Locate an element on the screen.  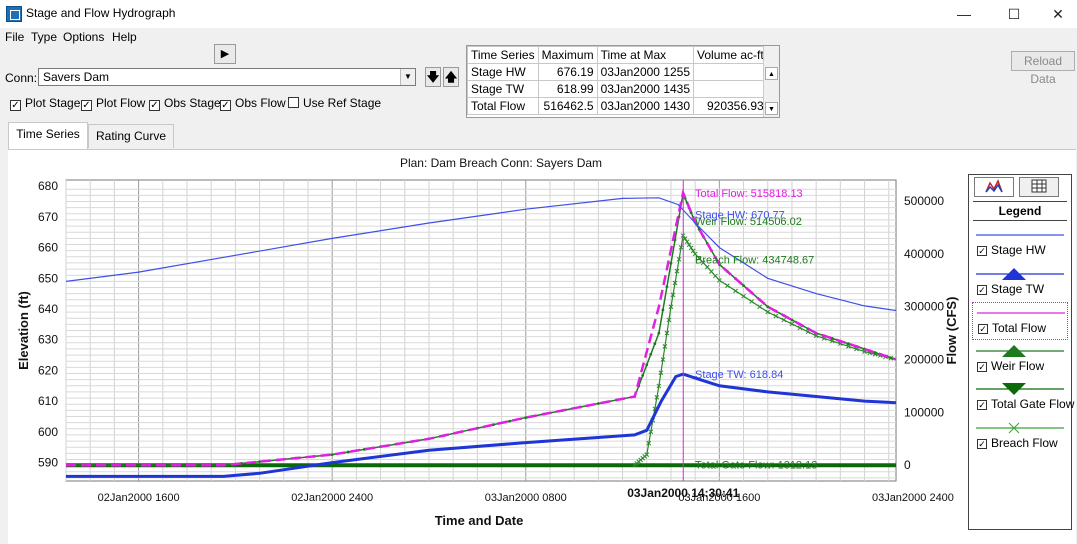
y-tick-label-left: 650 is located at coordinates (48, 278).